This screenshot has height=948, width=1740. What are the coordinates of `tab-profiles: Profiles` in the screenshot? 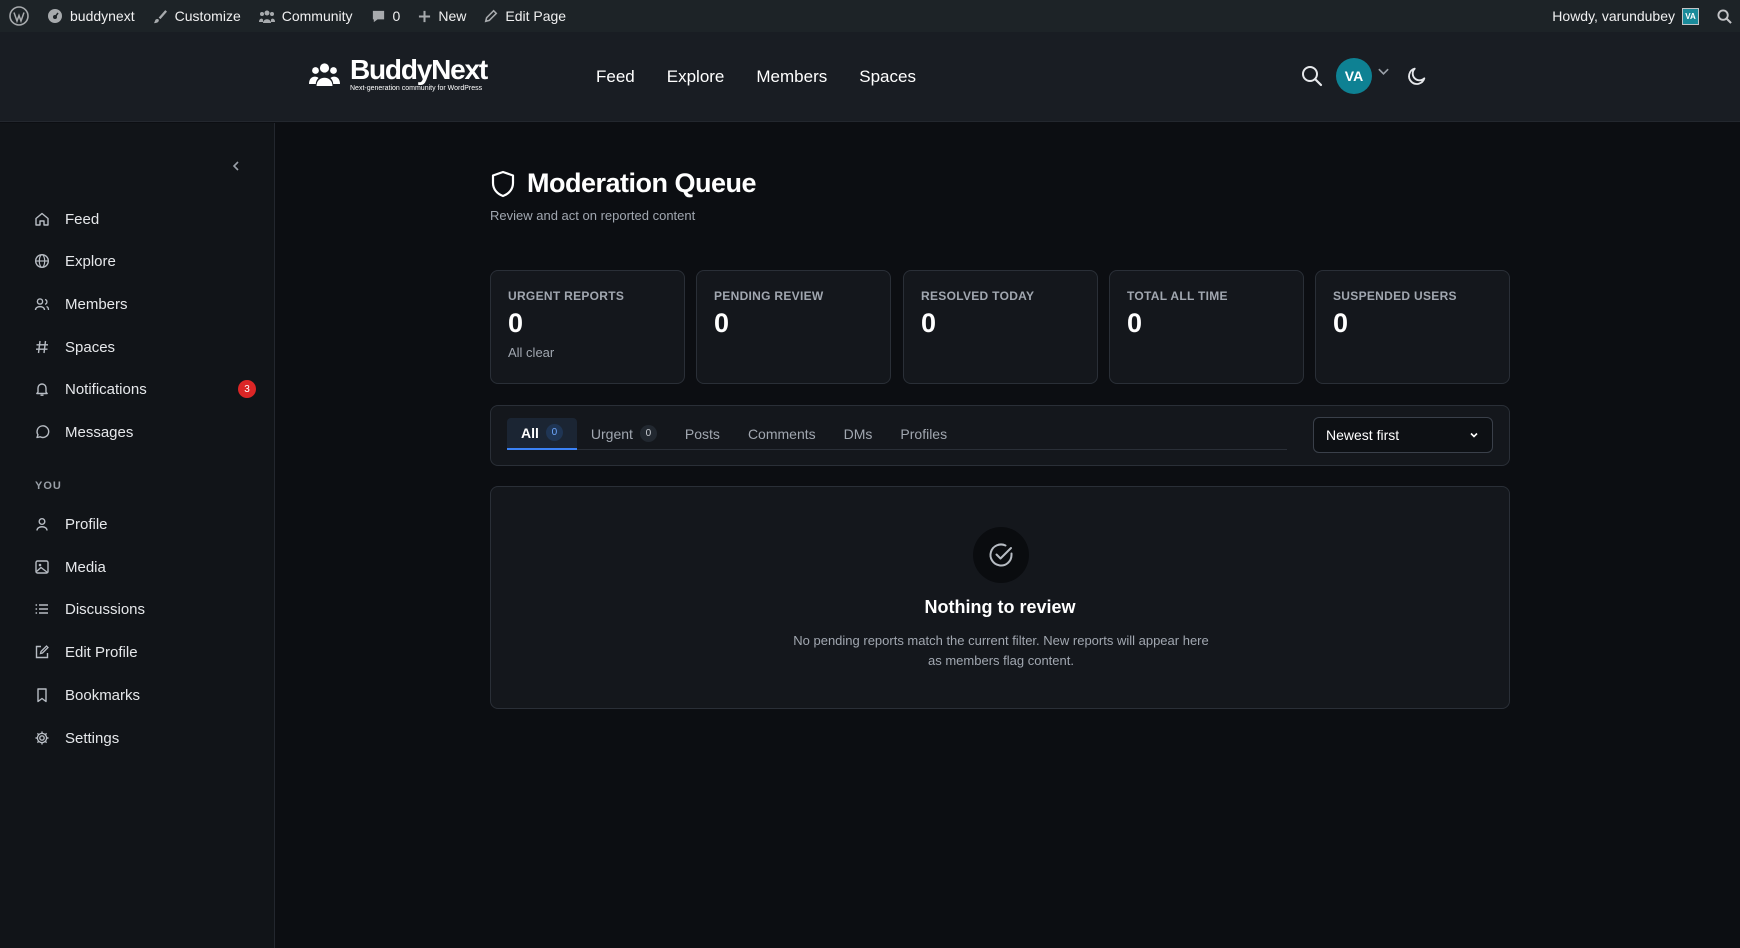 It's located at (923, 434).